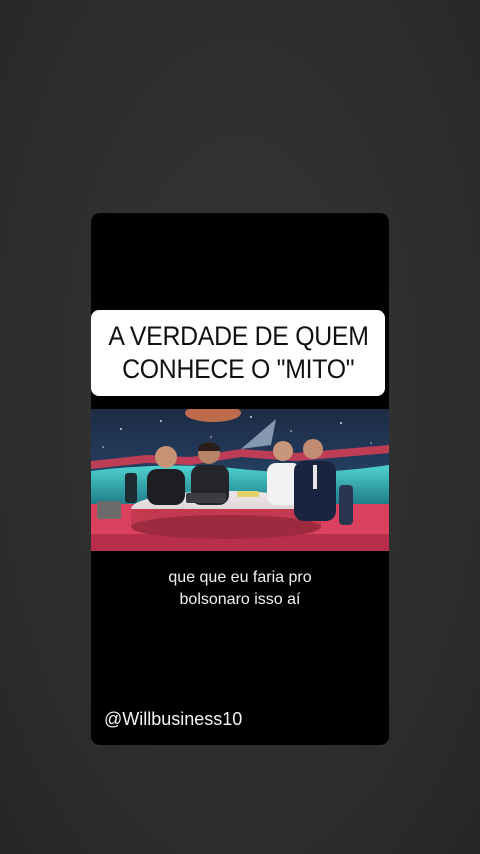 The image size is (480, 854). Describe the element at coordinates (240, 577) in the screenshot. I see `caption-line-1: que que eu faria pro` at that location.